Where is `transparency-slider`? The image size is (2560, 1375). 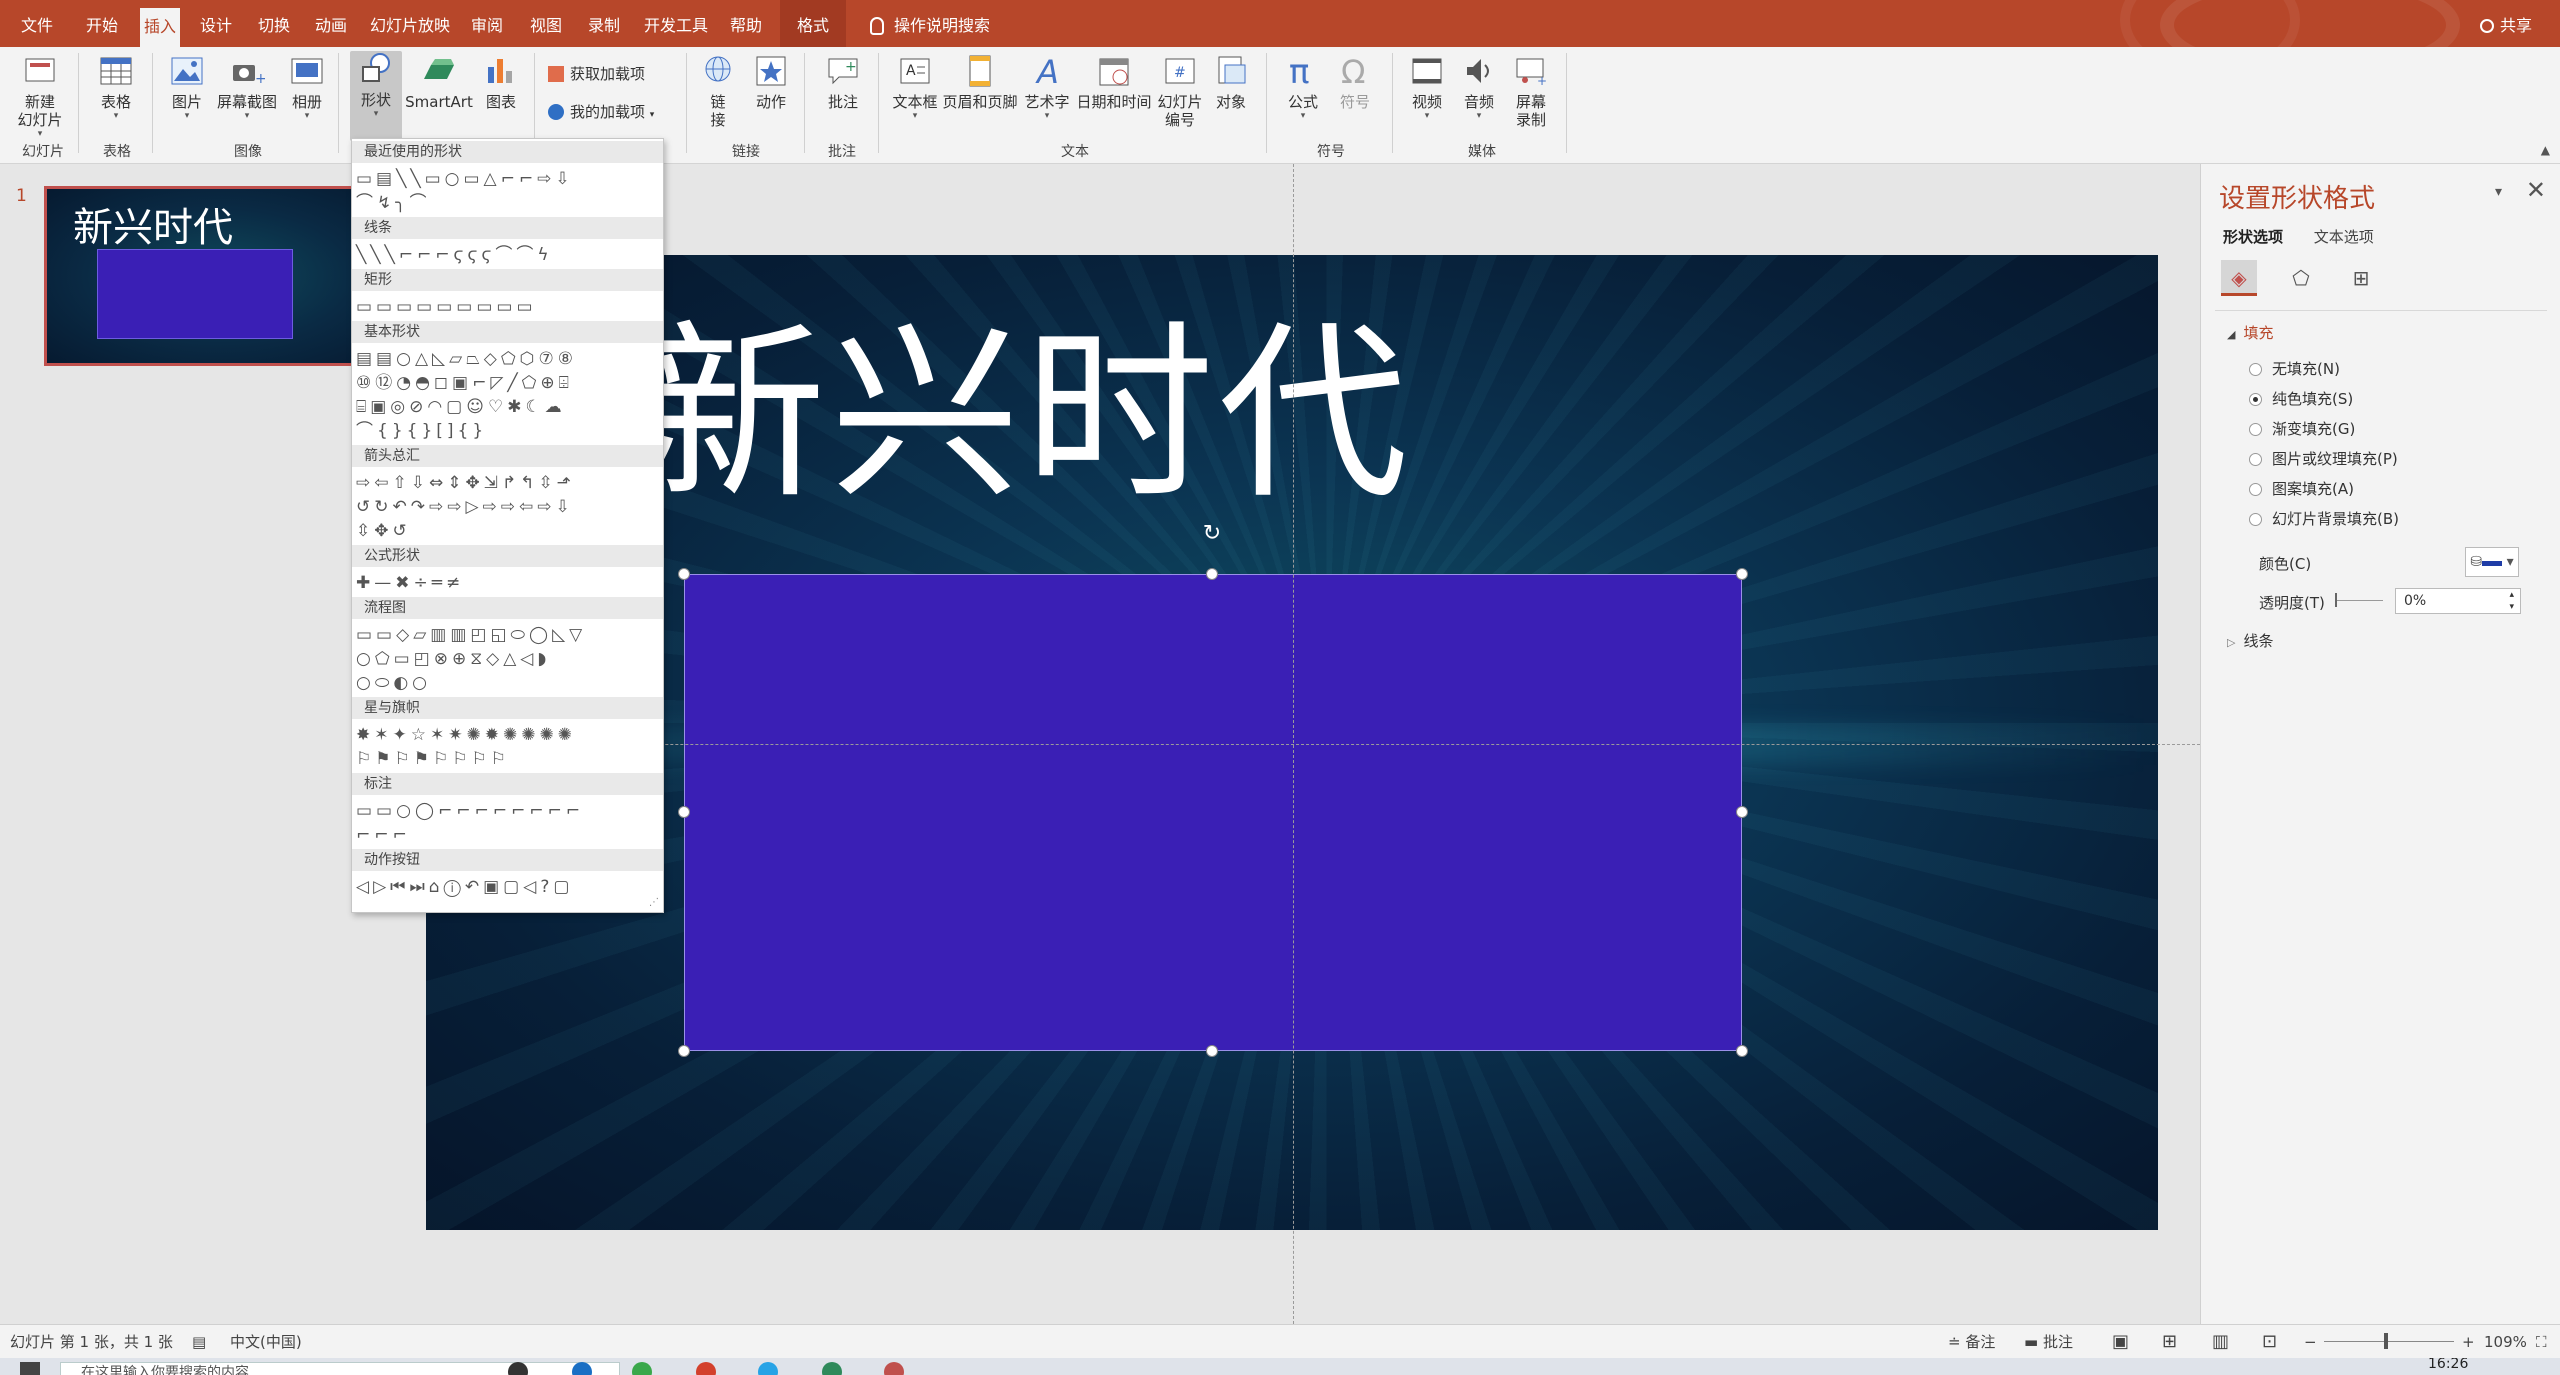 transparency-slider is located at coordinates (2359, 600).